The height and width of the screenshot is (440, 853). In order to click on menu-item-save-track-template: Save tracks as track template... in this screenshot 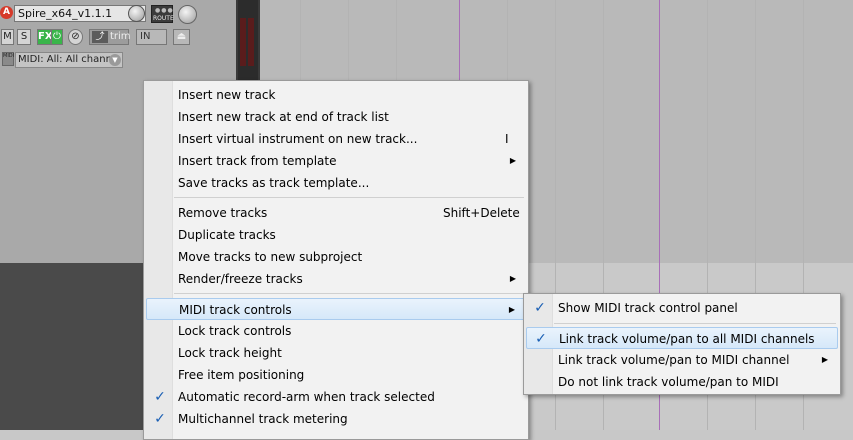, I will do `click(336, 183)`.